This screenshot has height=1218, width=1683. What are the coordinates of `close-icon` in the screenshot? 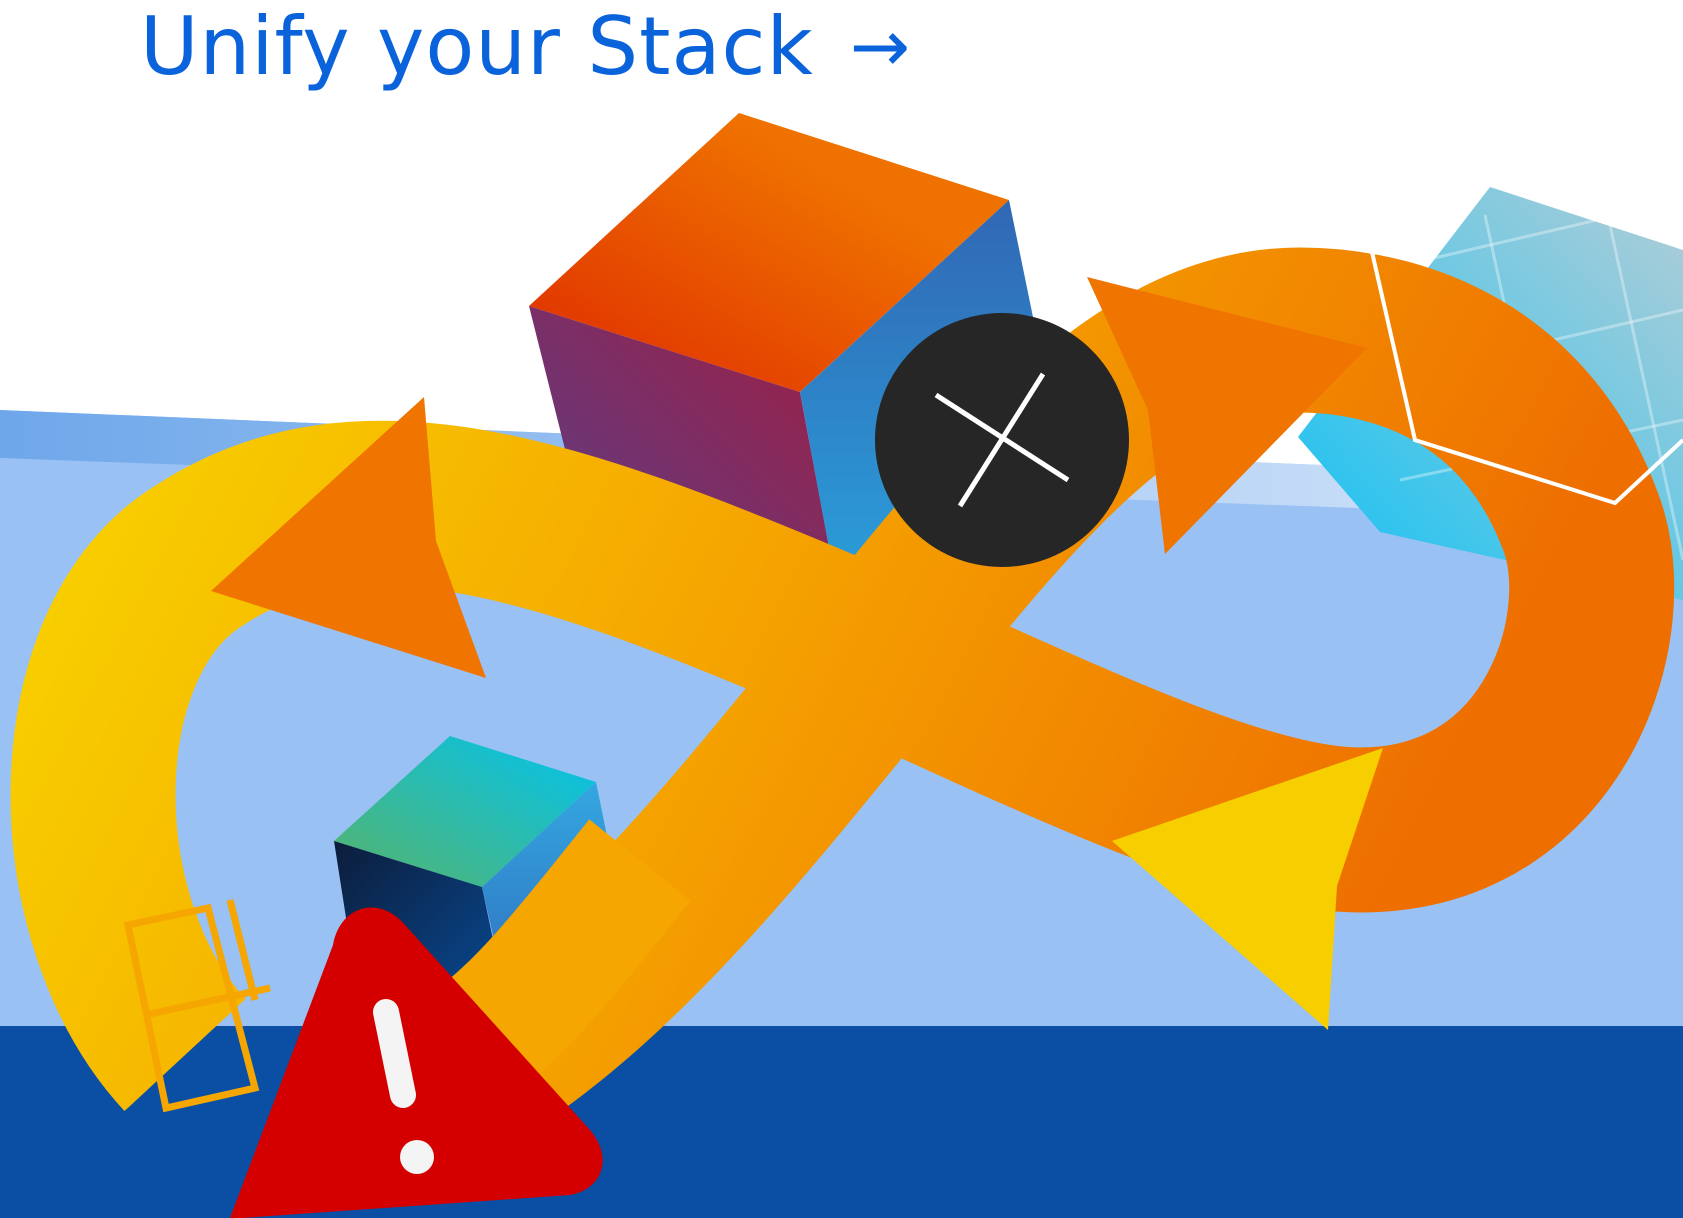 It's located at (1002, 440).